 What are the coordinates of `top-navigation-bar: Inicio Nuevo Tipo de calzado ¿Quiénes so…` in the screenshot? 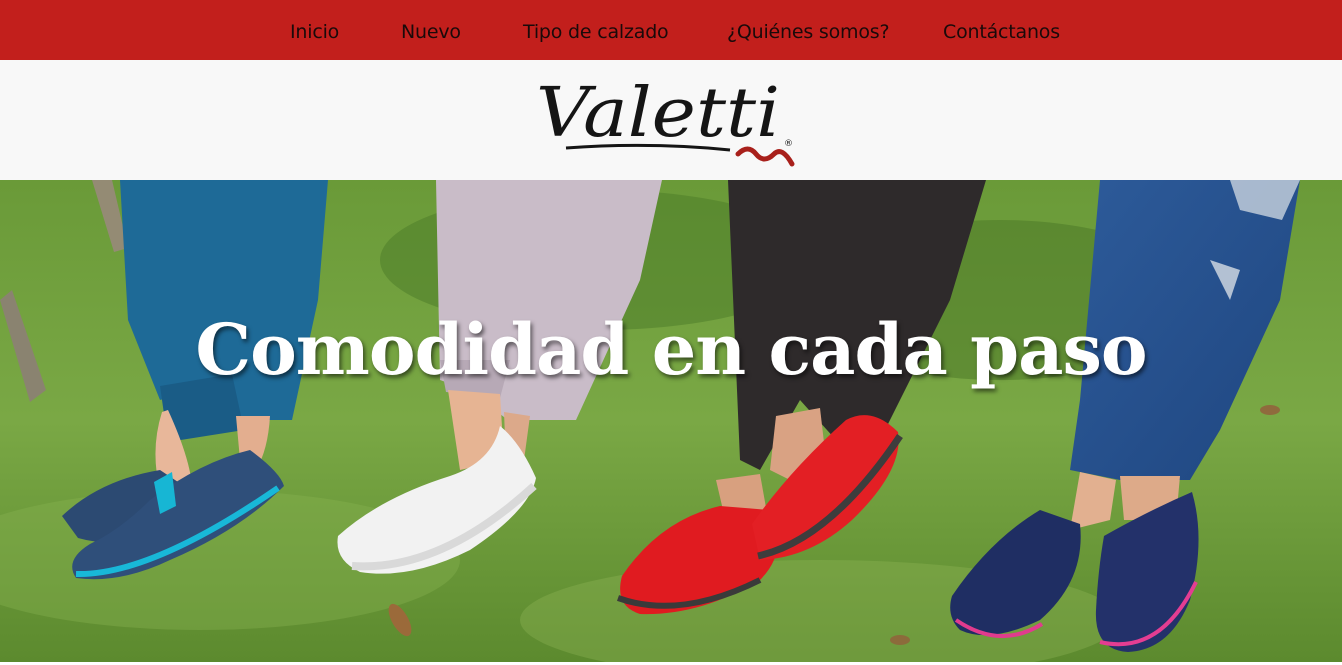 It's located at (671, 30).